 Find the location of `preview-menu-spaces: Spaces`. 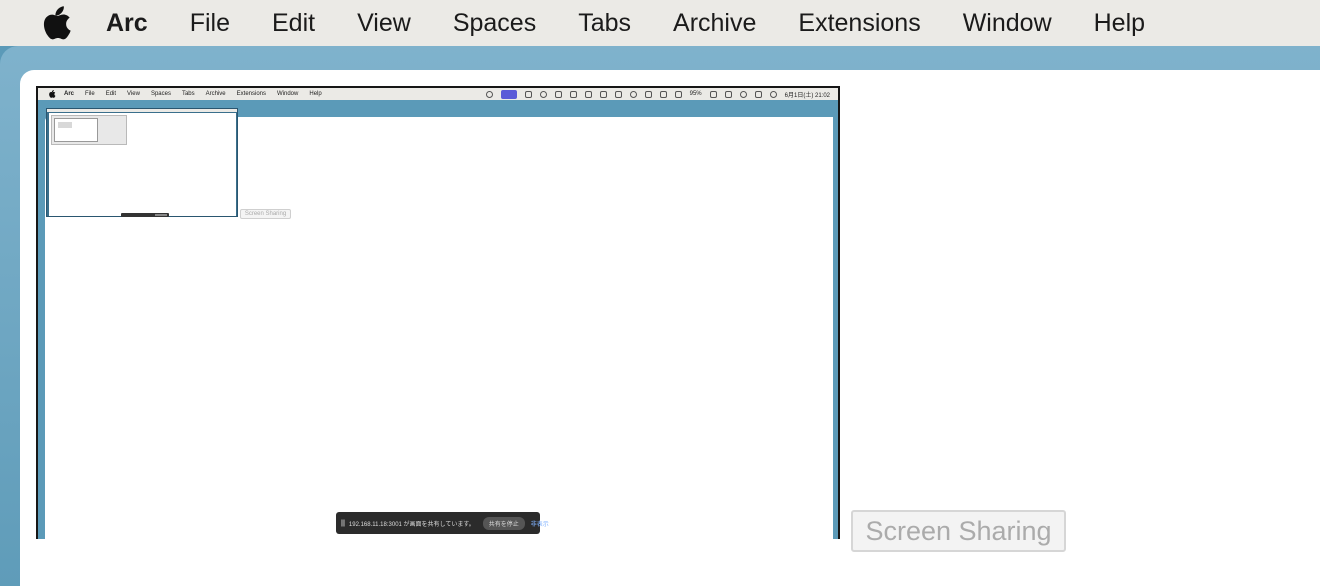

preview-menu-spaces: Spaces is located at coordinates (160, 94).